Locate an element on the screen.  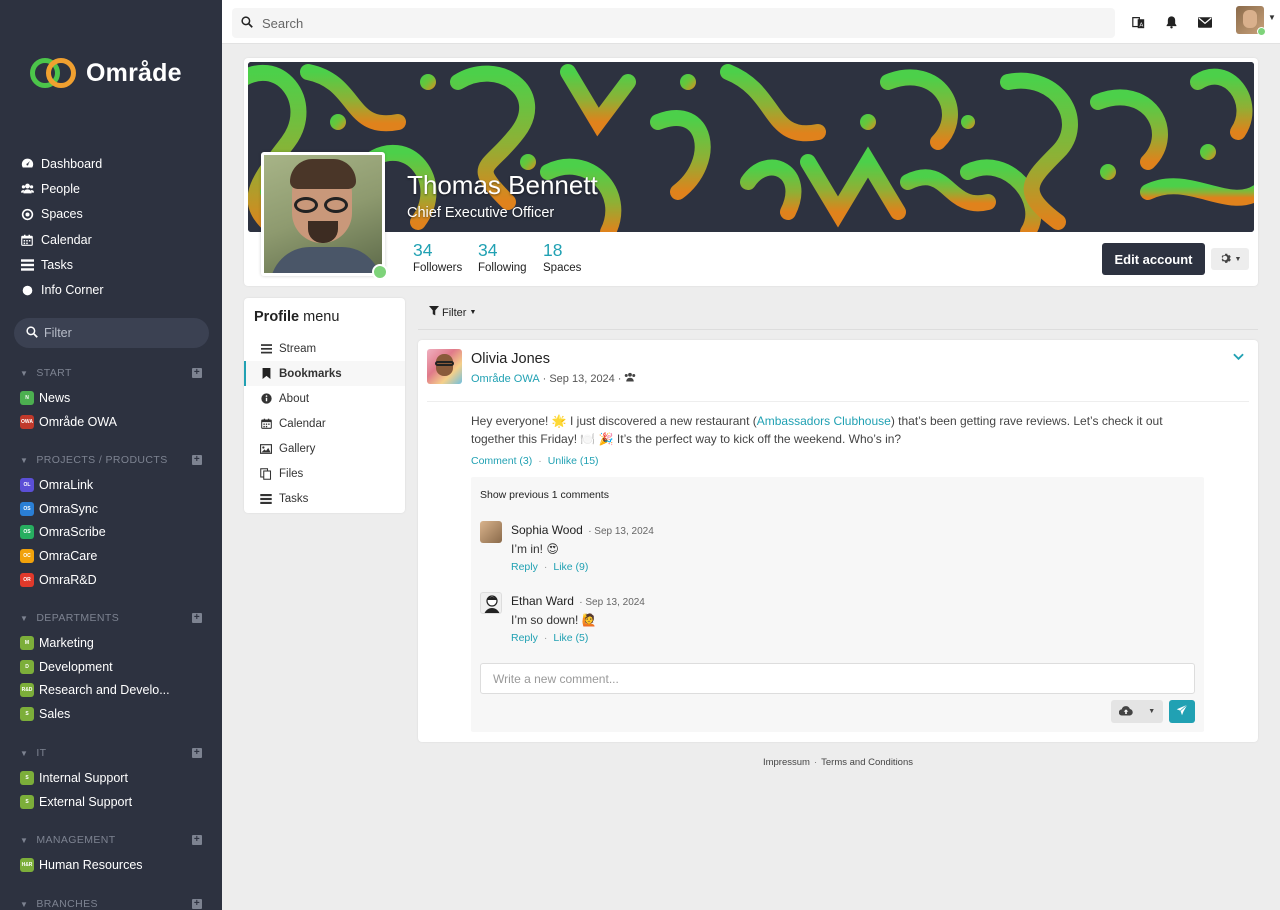
app-name: Område is located at coordinates (134, 72).